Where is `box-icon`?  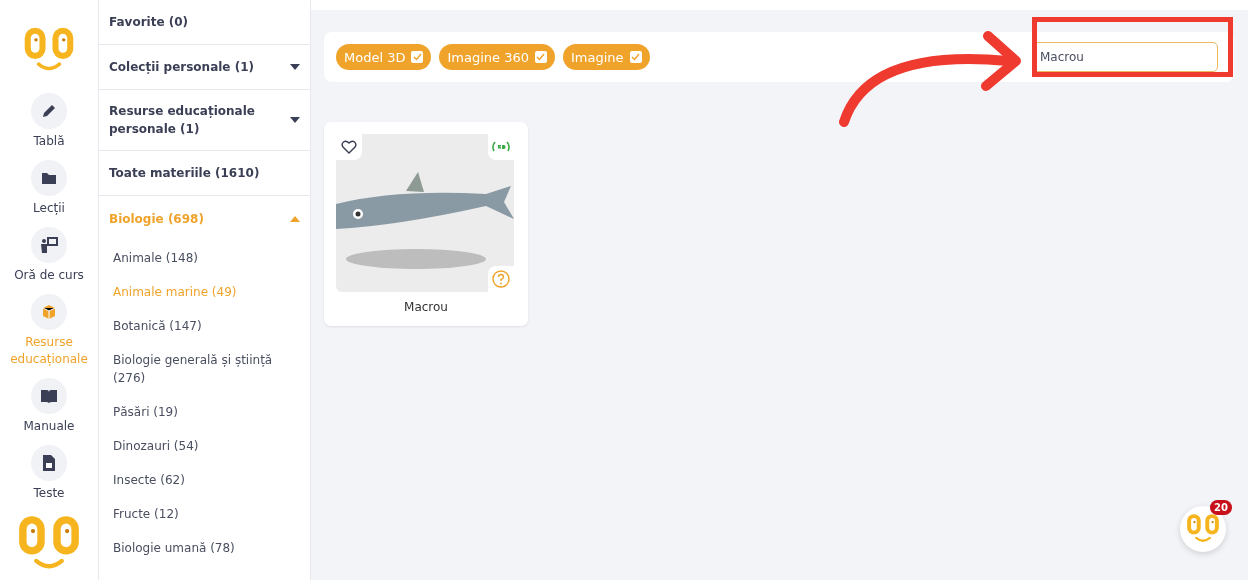
box-icon is located at coordinates (49, 312).